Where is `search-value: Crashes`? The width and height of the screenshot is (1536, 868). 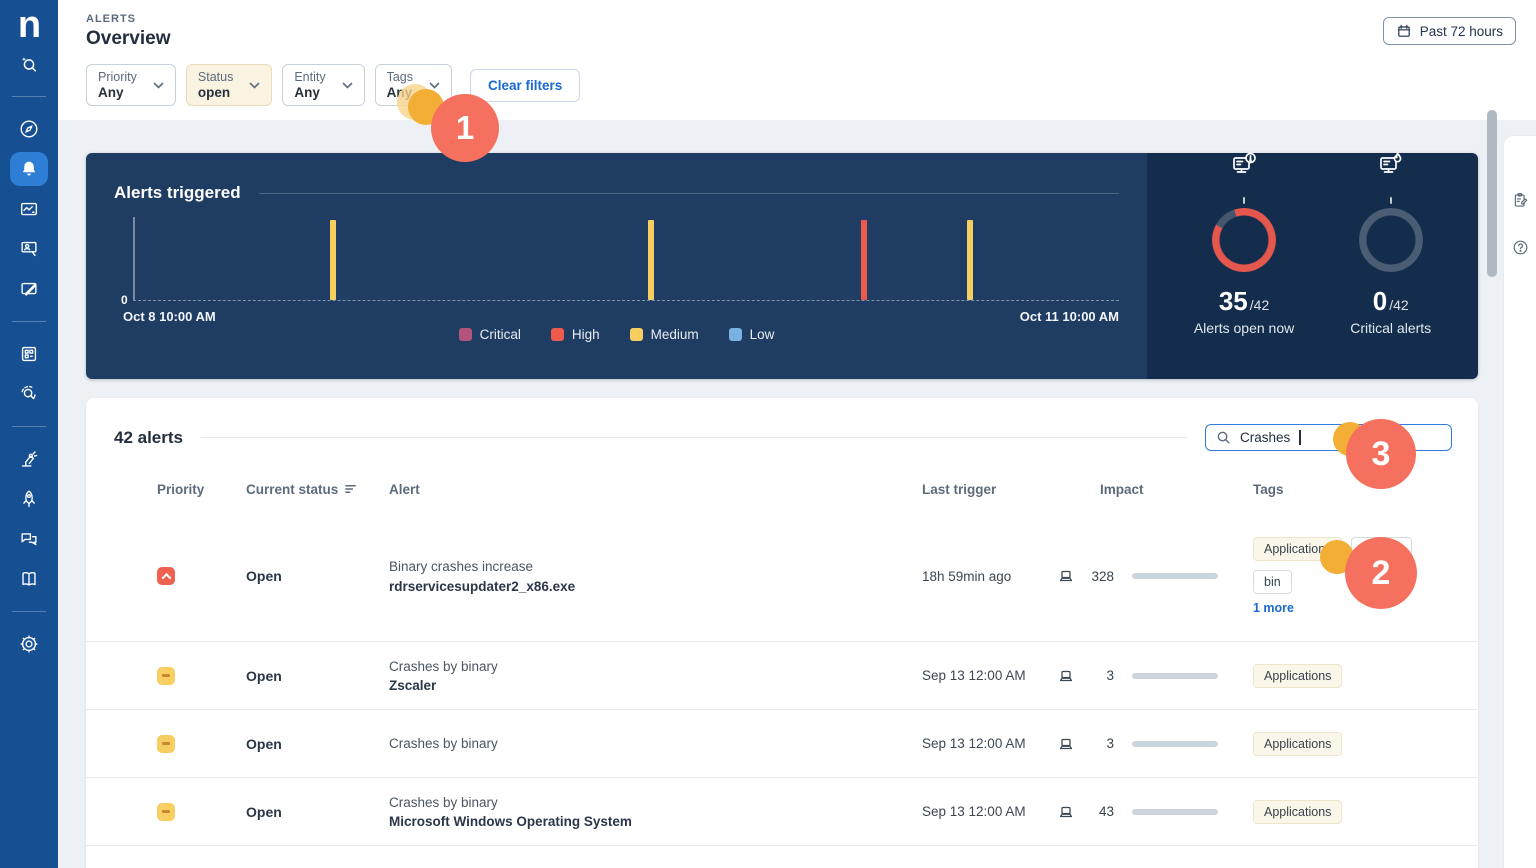
search-value: Crashes is located at coordinates (1265, 437).